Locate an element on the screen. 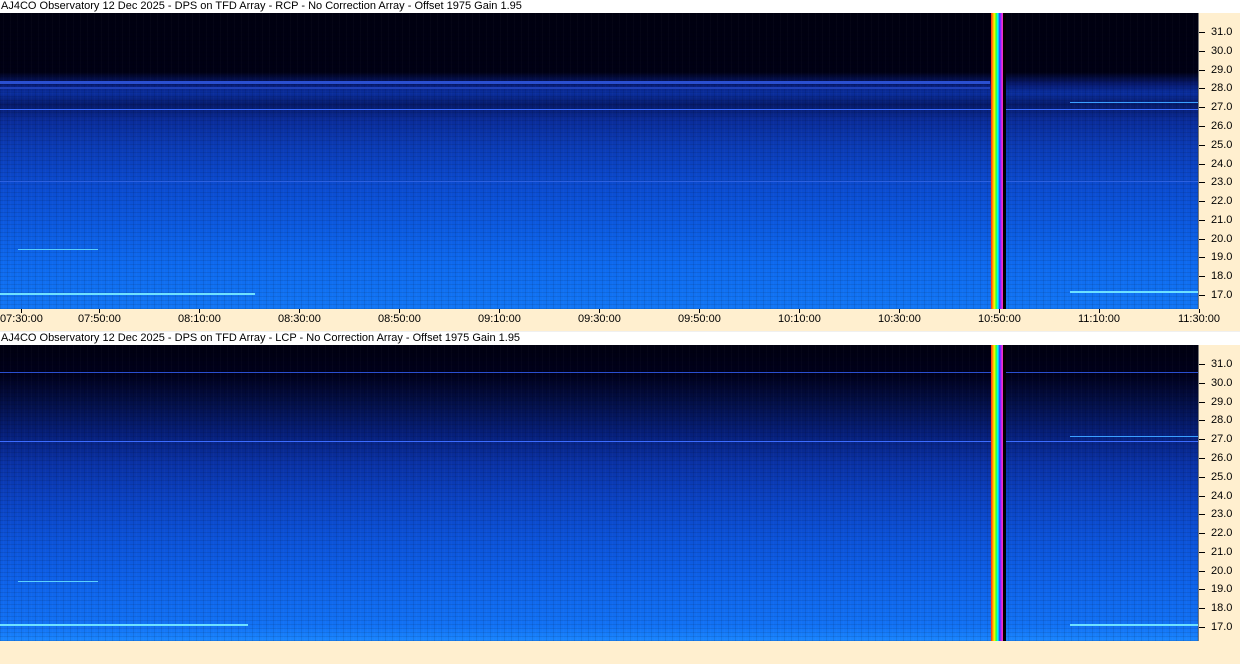 This screenshot has width=1240, height=664. rcp-freq-label: 23.0 is located at coordinates (1222, 182).